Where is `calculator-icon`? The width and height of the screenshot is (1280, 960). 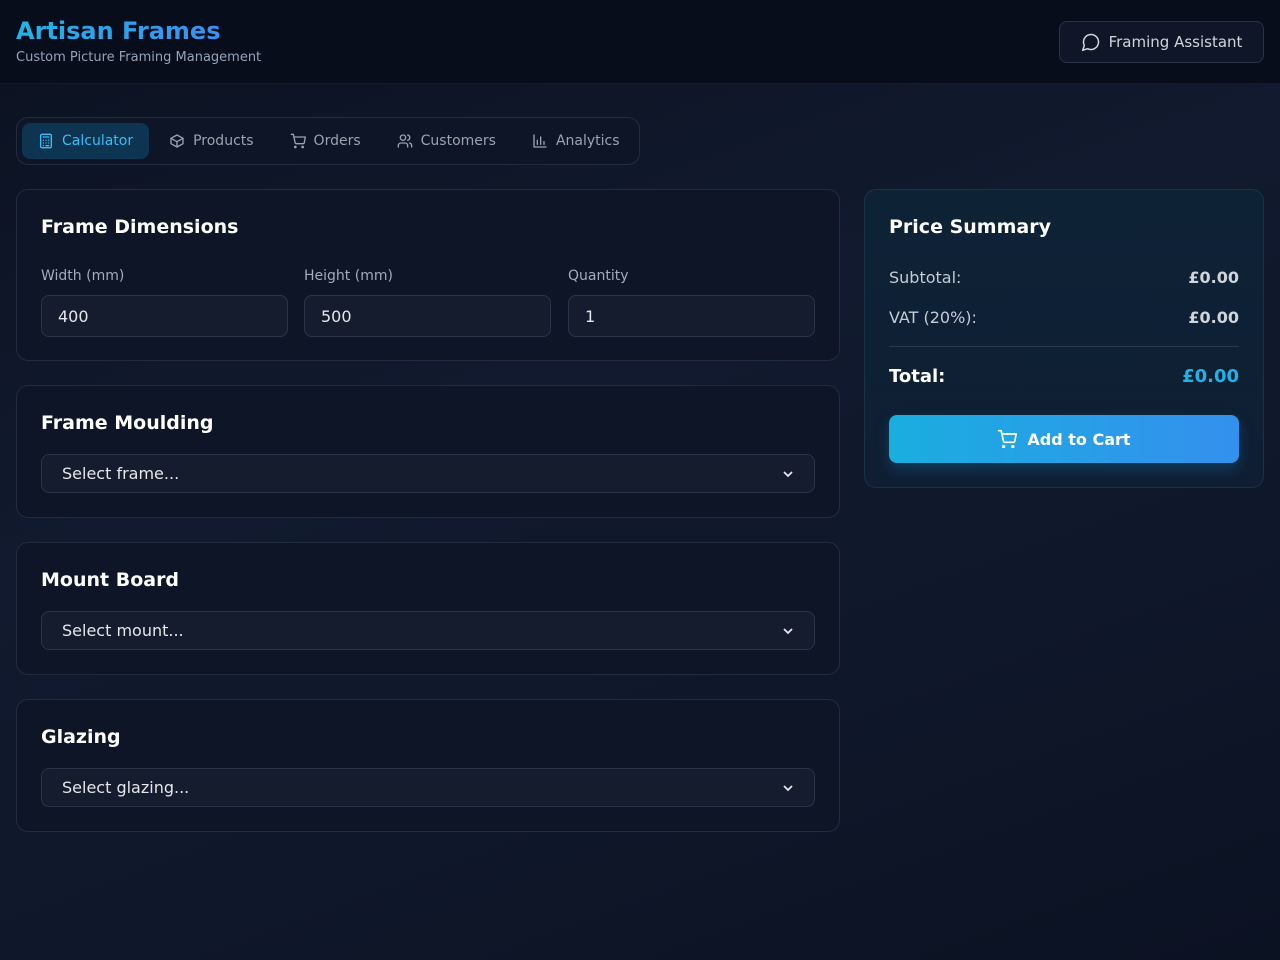
calculator-icon is located at coordinates (46, 141).